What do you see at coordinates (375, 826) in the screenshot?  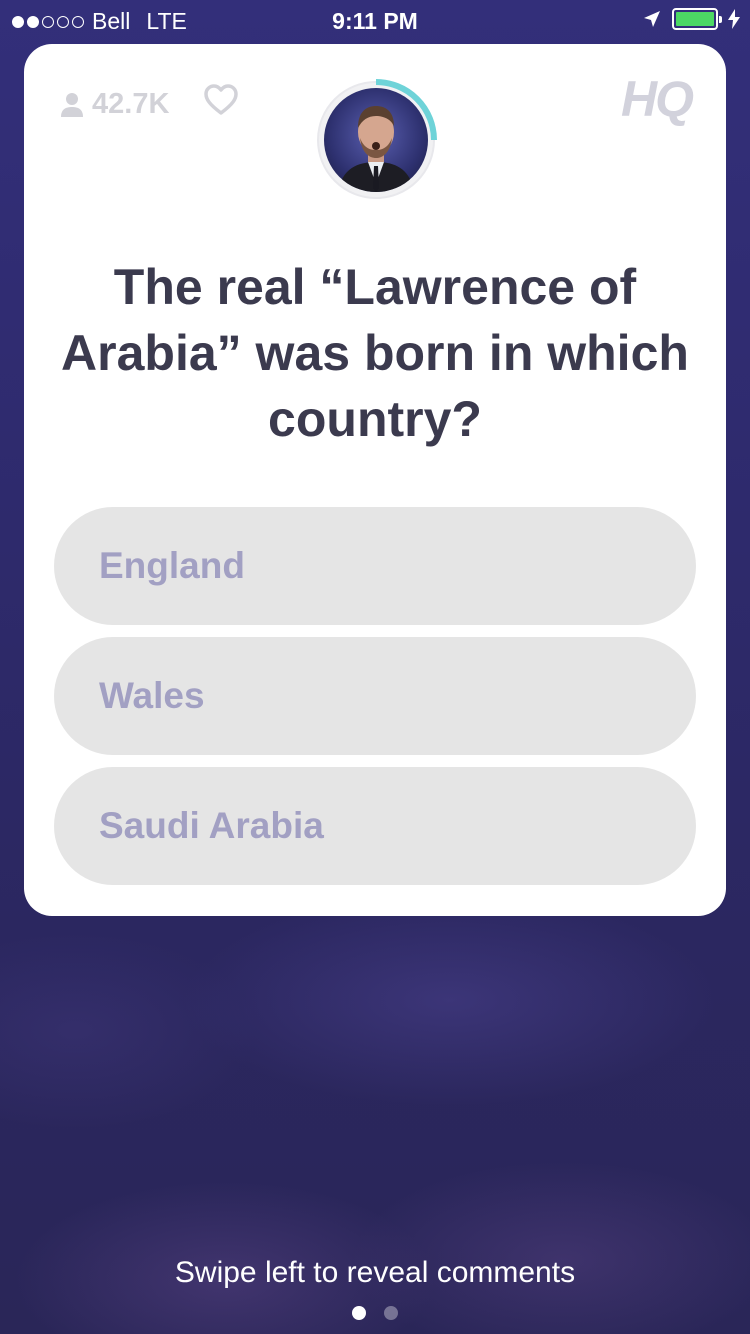 I see `answer-option-3: Saudi Arabia` at bounding box center [375, 826].